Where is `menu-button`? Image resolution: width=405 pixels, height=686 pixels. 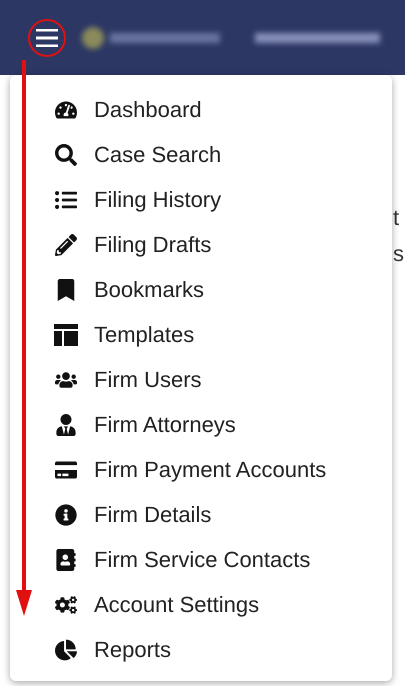 menu-button is located at coordinates (47, 37).